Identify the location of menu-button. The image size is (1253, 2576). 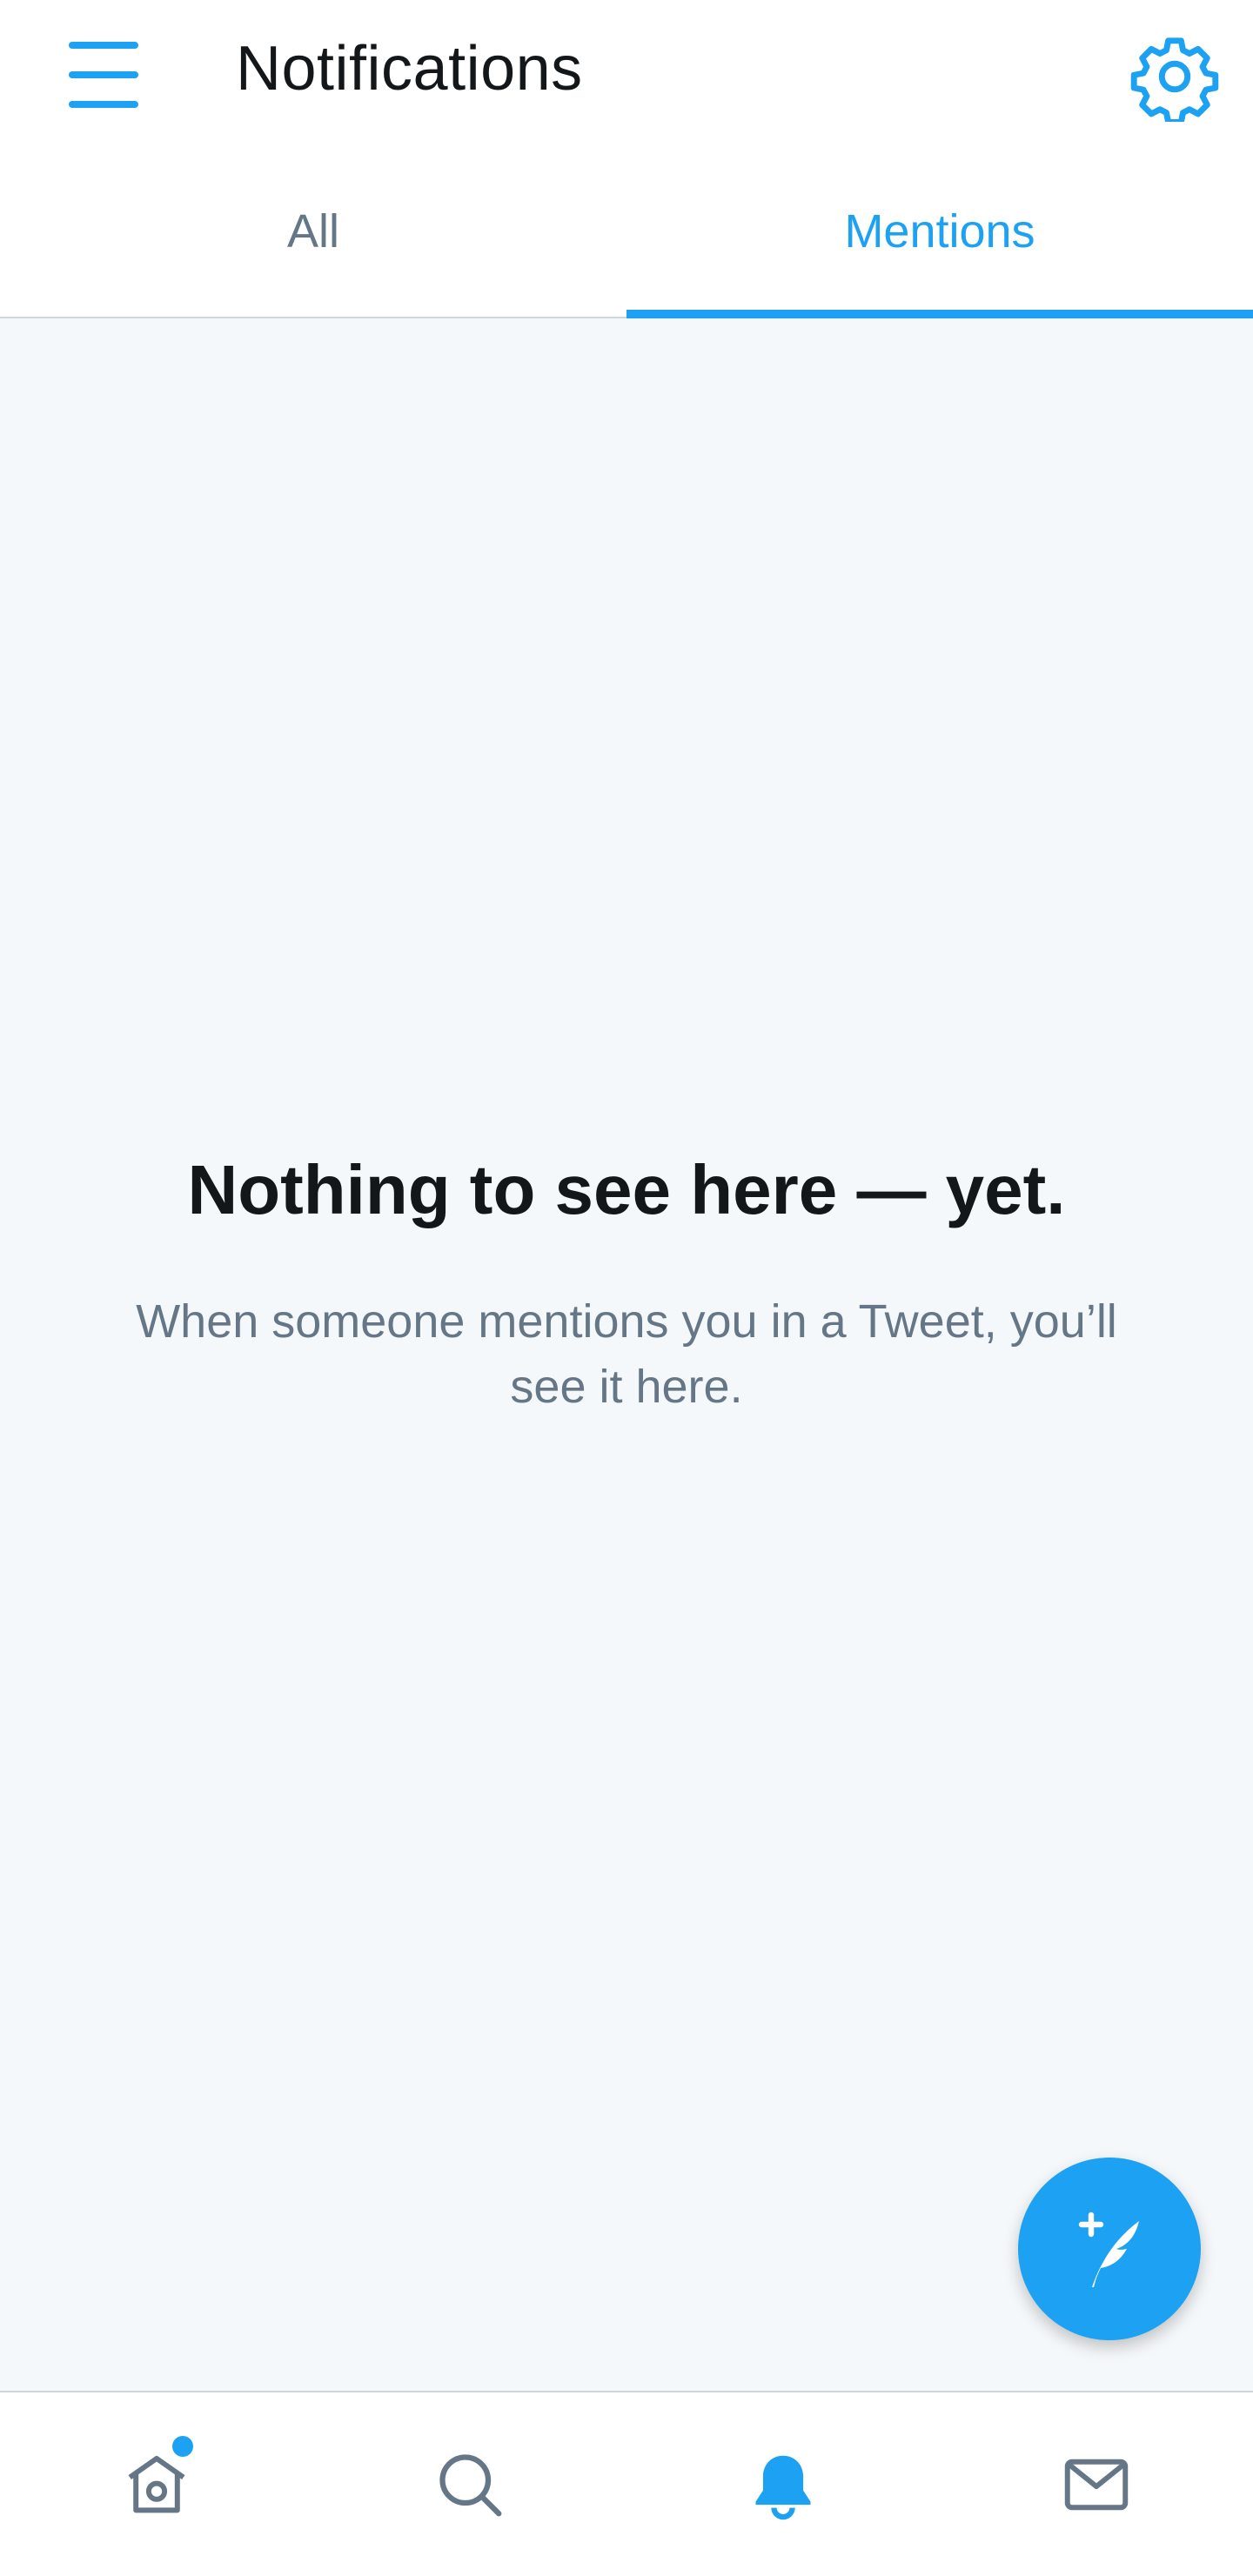
(103, 75).